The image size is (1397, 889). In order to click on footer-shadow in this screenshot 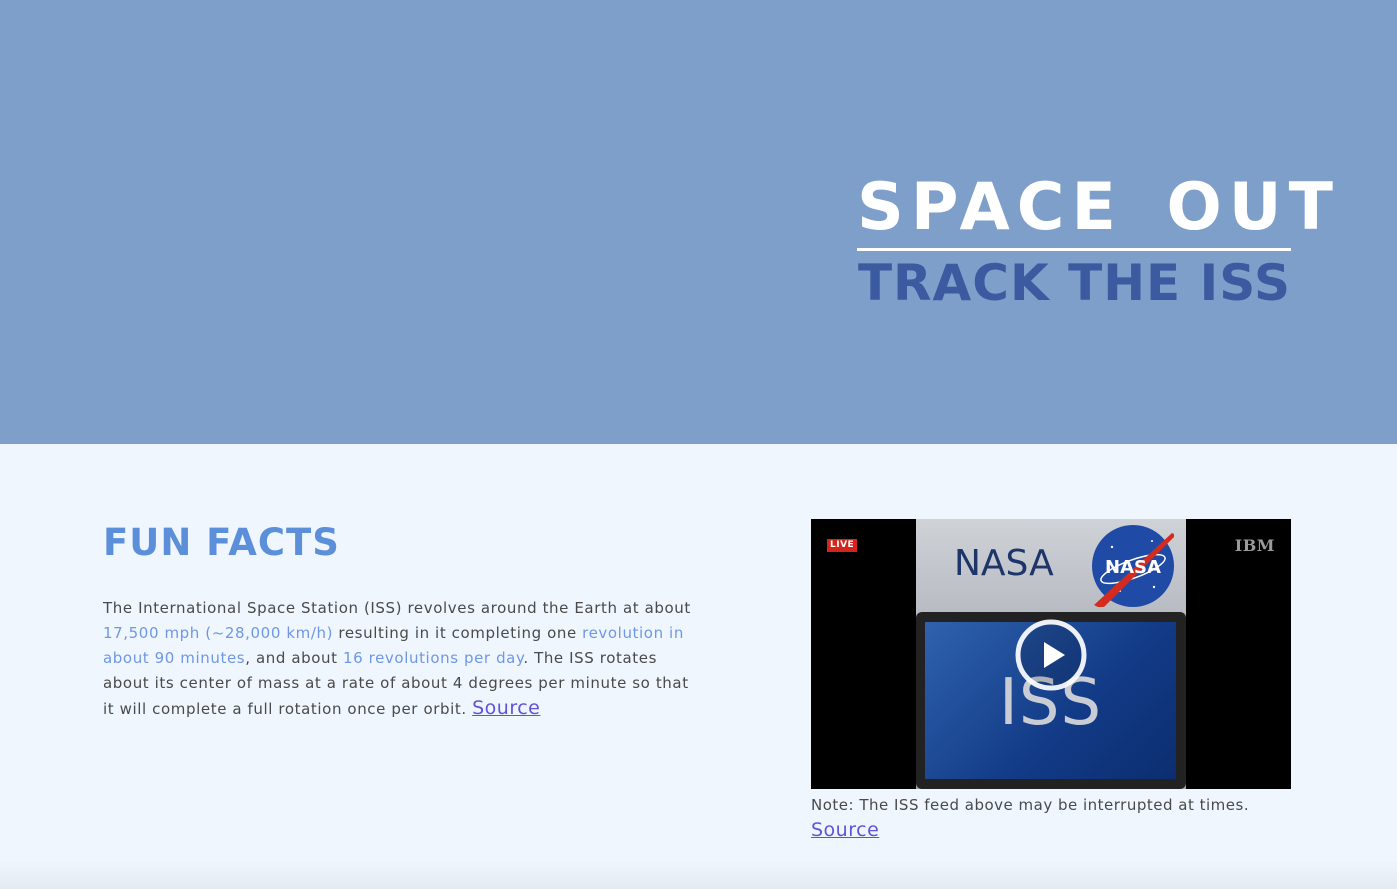, I will do `click(698, 874)`.